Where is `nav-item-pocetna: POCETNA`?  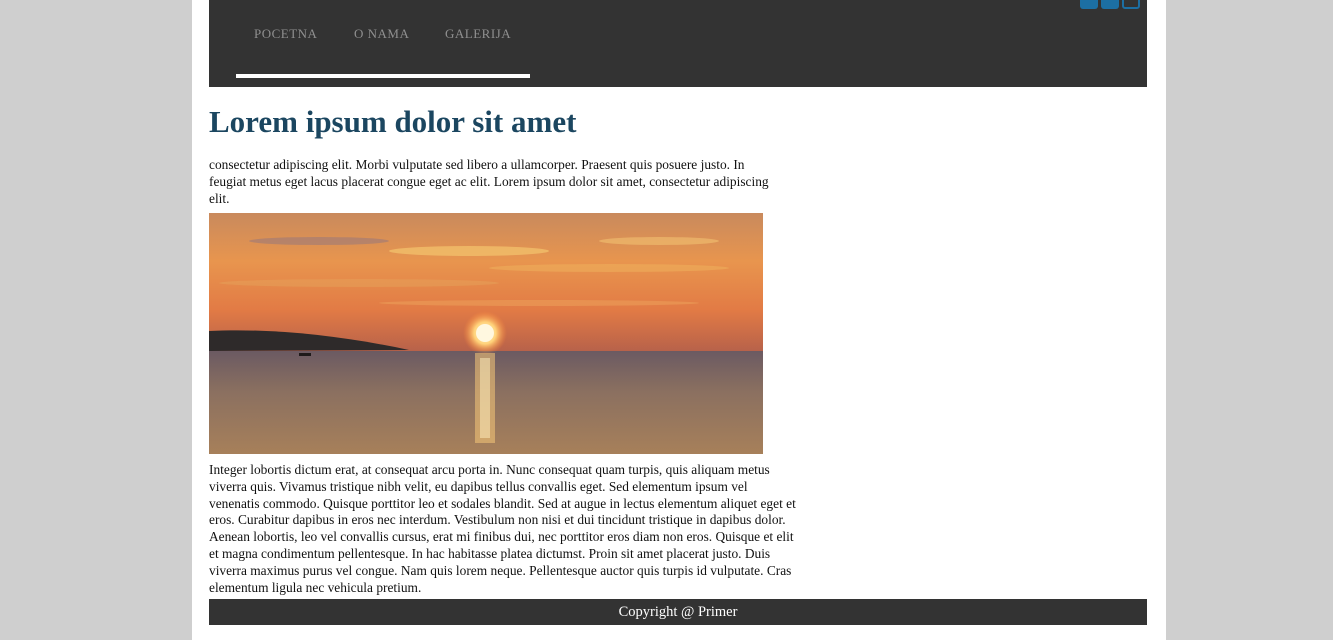
nav-item-pocetna: POCETNA is located at coordinates (285, 34).